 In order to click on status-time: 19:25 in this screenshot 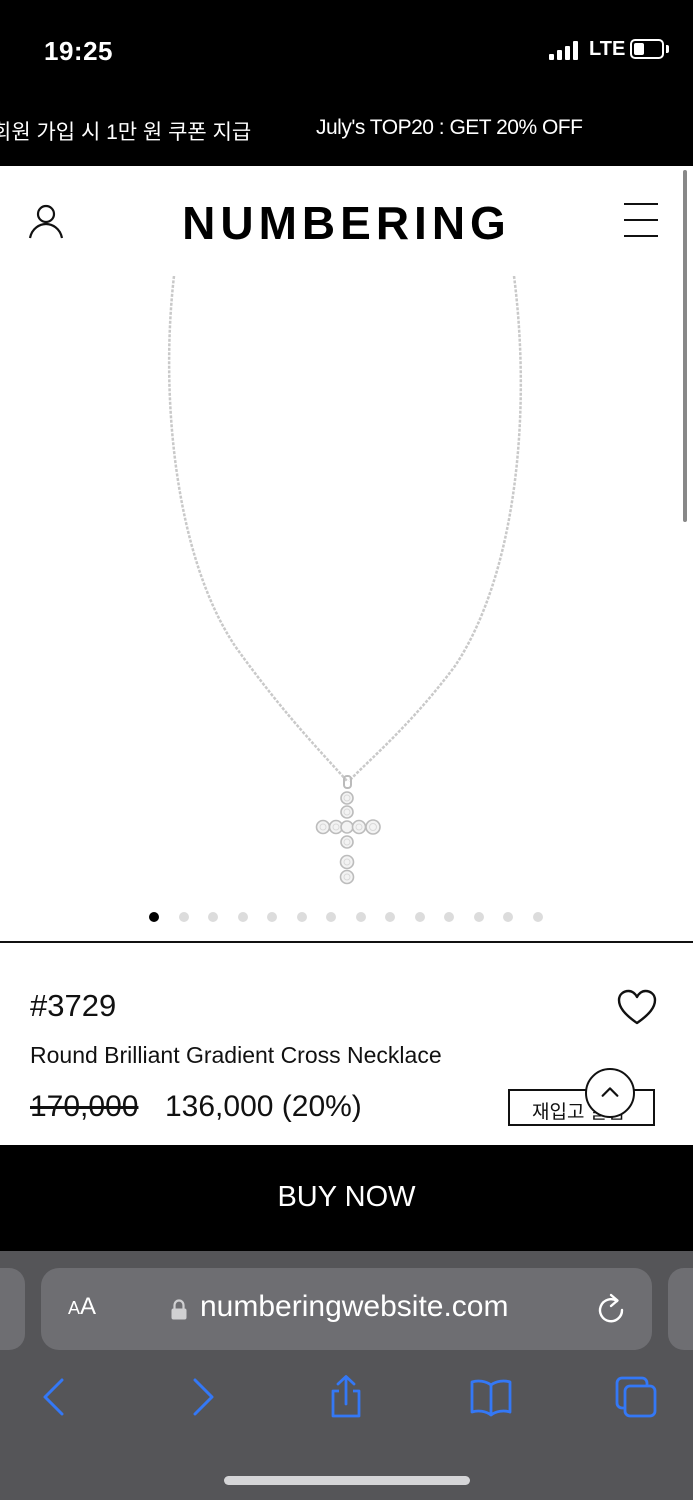, I will do `click(78, 51)`.